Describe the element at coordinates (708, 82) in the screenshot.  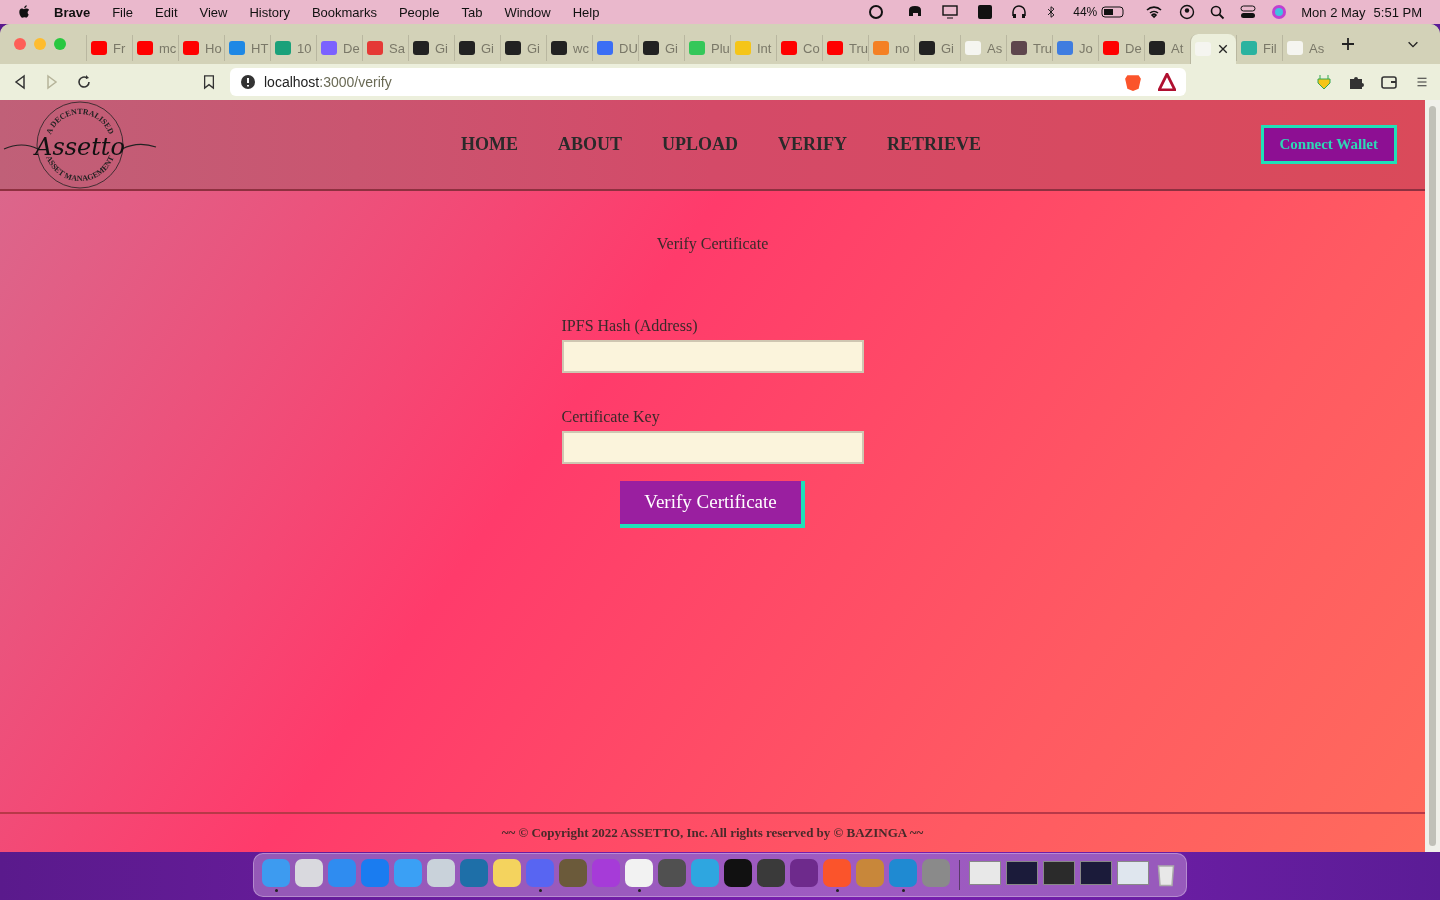
I see `address-bar: localhost:3000/verify` at that location.